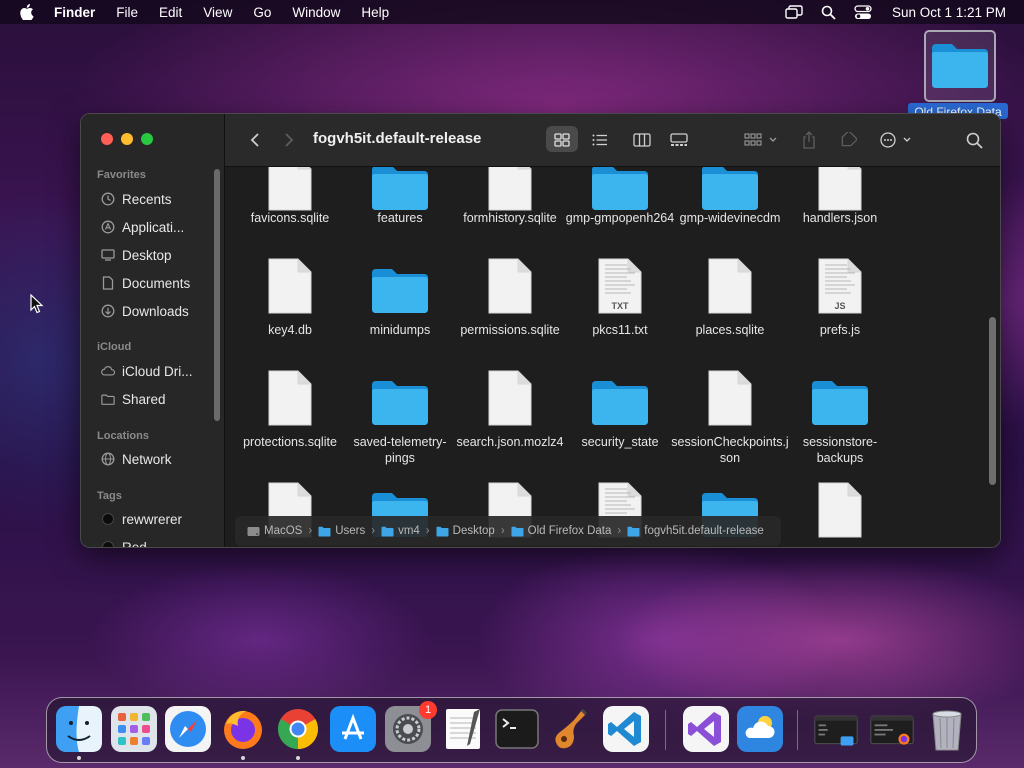 This screenshot has width=1024, height=768. Describe the element at coordinates (262, 12) in the screenshot. I see `menu-go: Go` at that location.